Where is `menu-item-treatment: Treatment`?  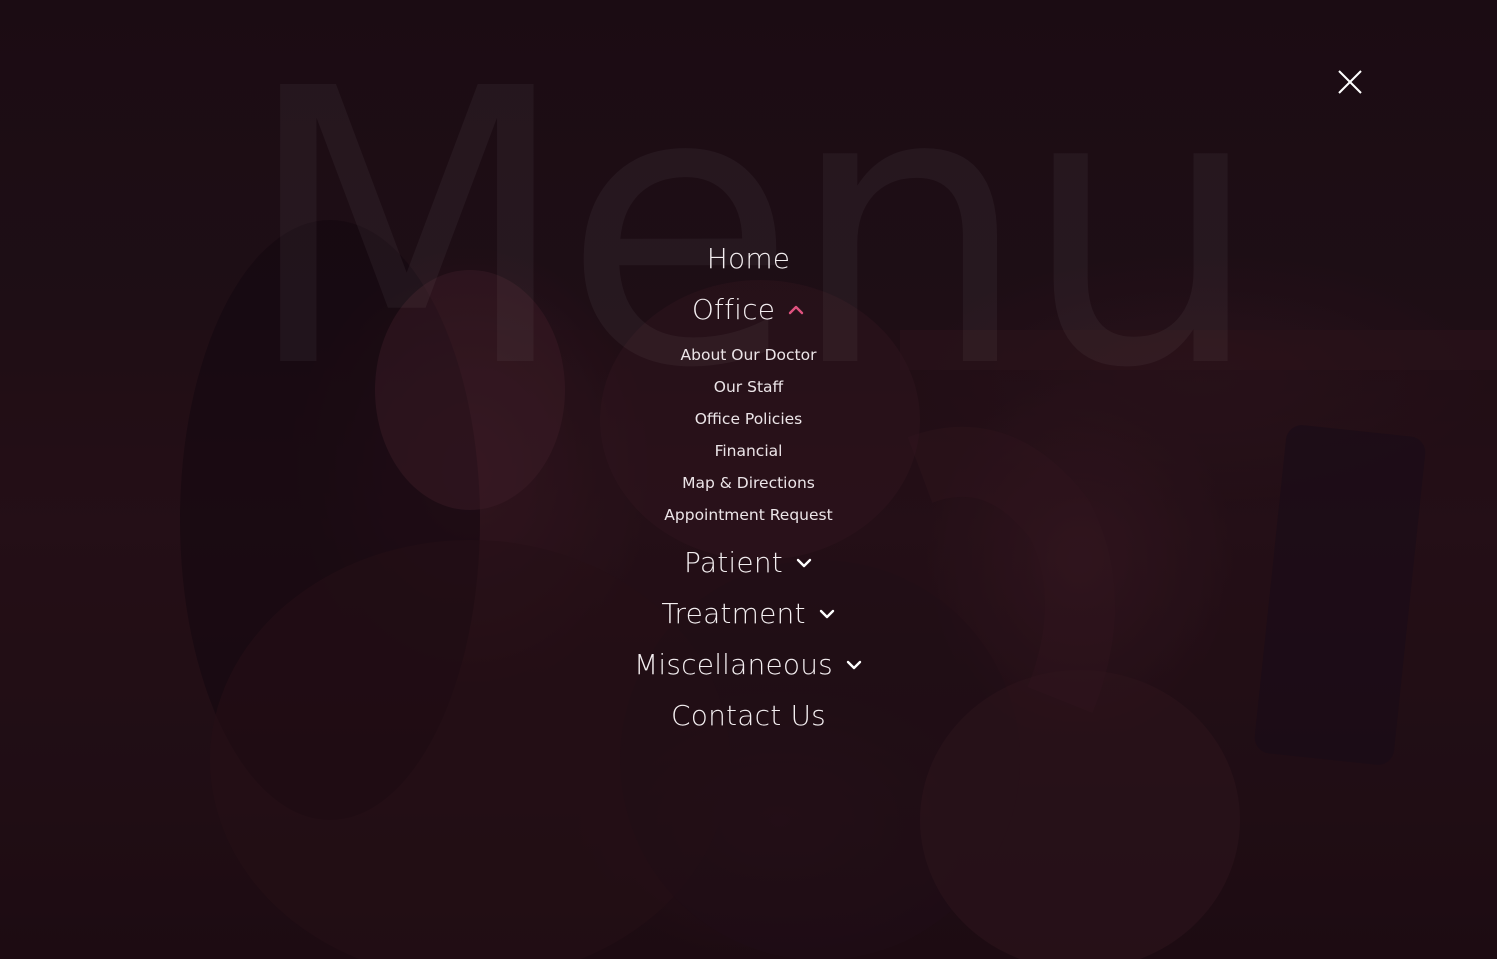 menu-item-treatment: Treatment is located at coordinates (748, 613).